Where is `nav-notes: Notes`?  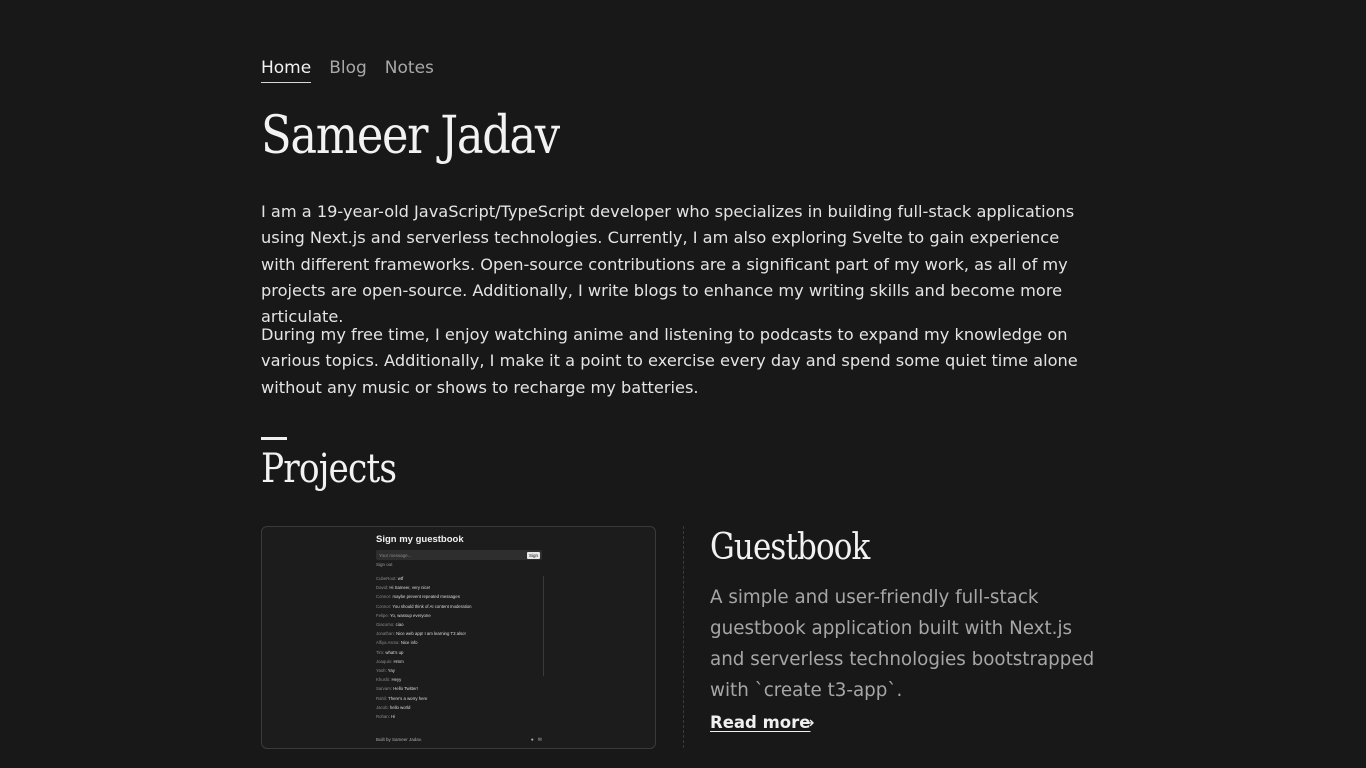
nav-notes: Notes is located at coordinates (409, 70).